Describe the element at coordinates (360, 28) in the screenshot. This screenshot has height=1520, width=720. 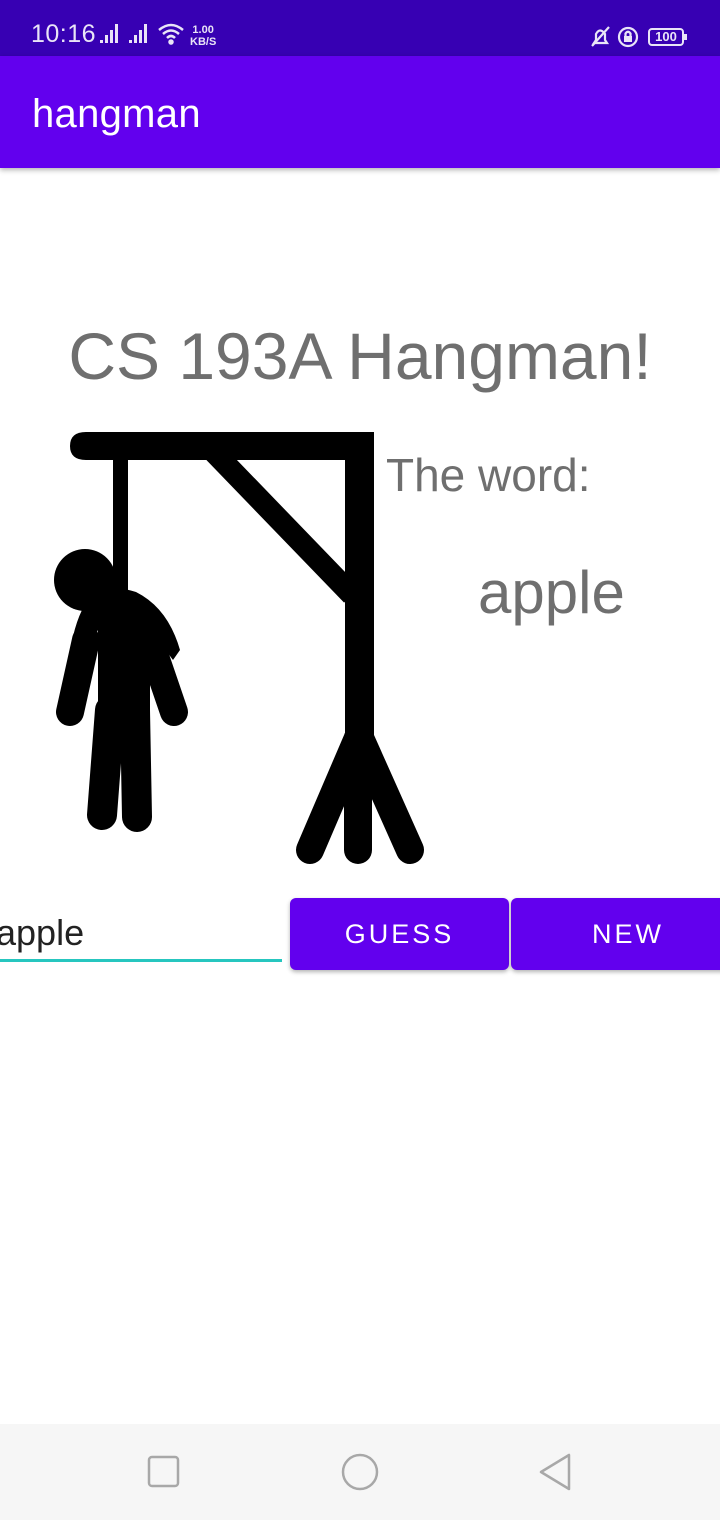
I see `status-bar: 10:16 1.00 KB/S 100` at that location.